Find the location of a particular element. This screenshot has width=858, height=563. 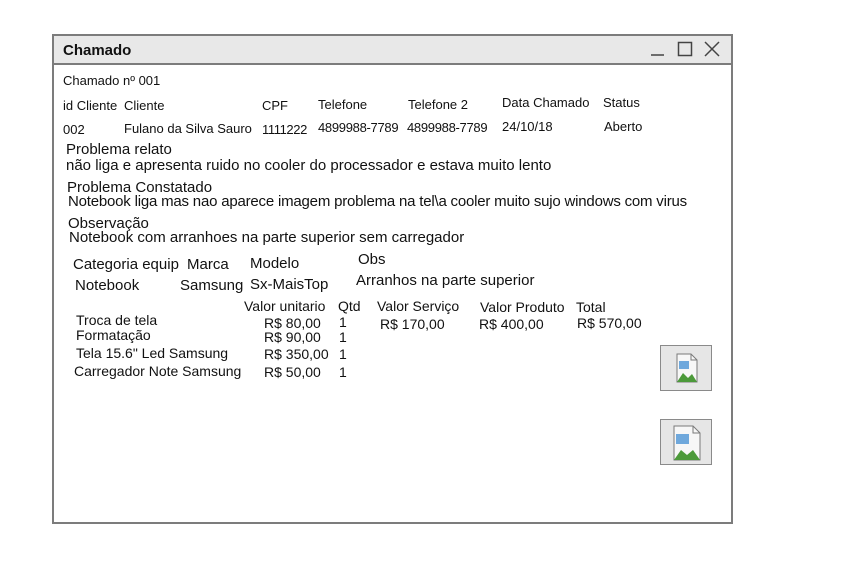

value-categoria-equip: Notebook is located at coordinates (107, 285).